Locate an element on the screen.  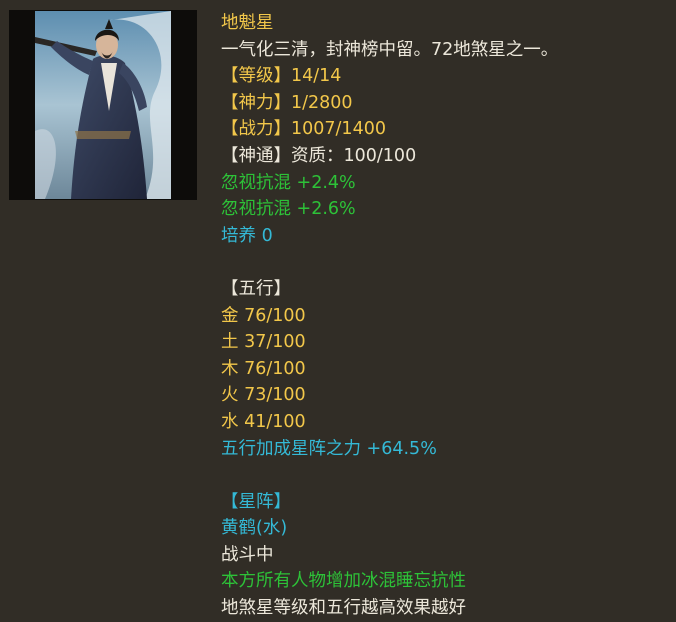
formation-header: 【星阵】 is located at coordinates (256, 501).